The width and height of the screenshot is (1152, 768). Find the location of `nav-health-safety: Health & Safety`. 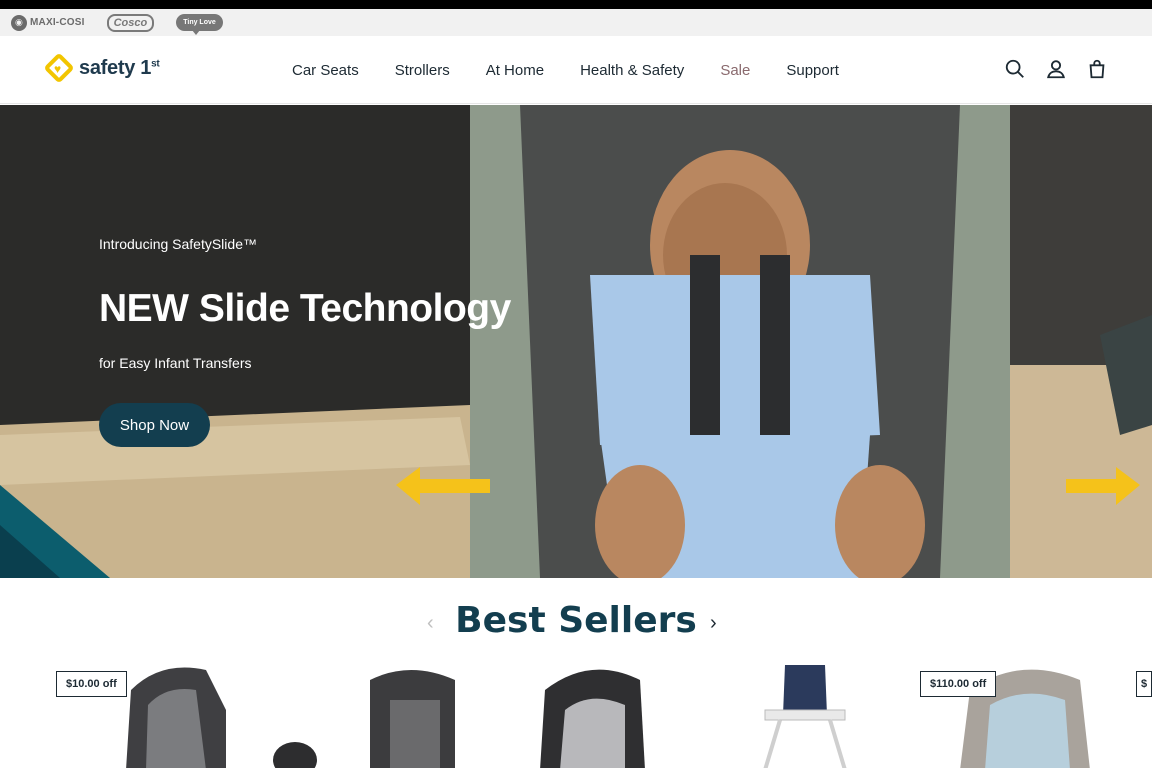

nav-health-safety: Health & Safety is located at coordinates (632, 70).